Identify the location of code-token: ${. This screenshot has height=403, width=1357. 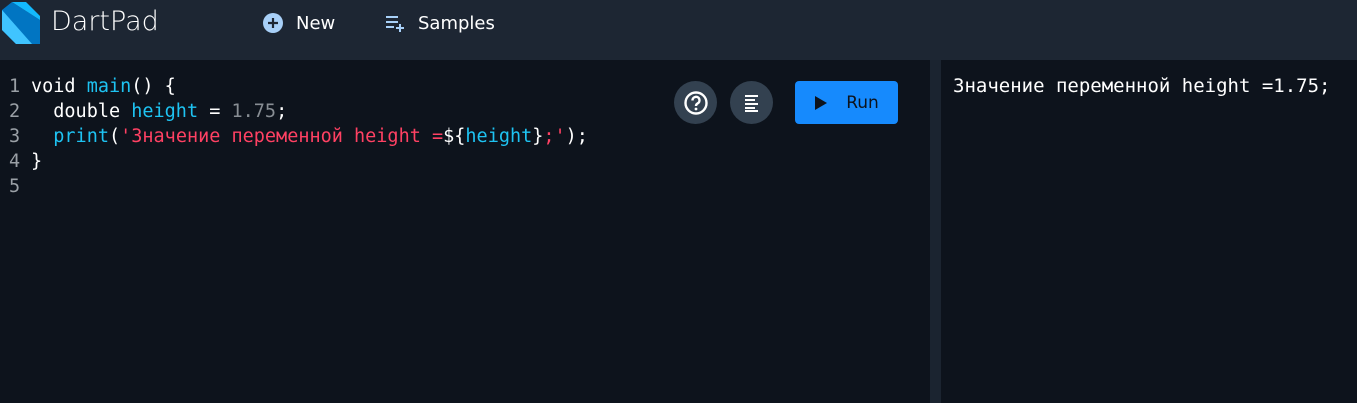
(454, 136).